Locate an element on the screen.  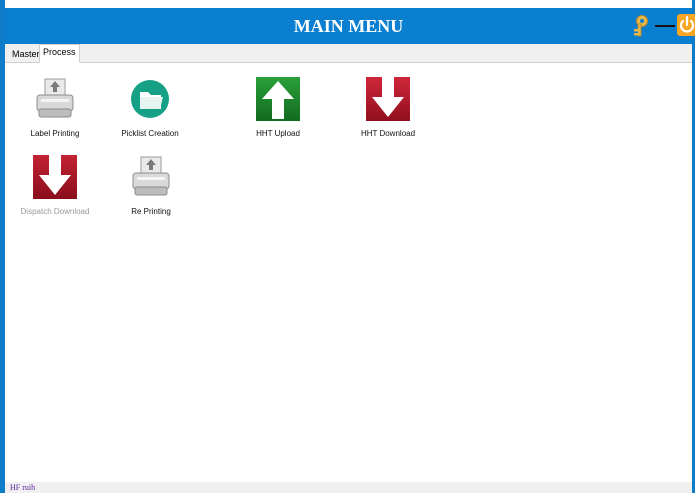
window-title: MAIN MENU is located at coordinates (348, 26).